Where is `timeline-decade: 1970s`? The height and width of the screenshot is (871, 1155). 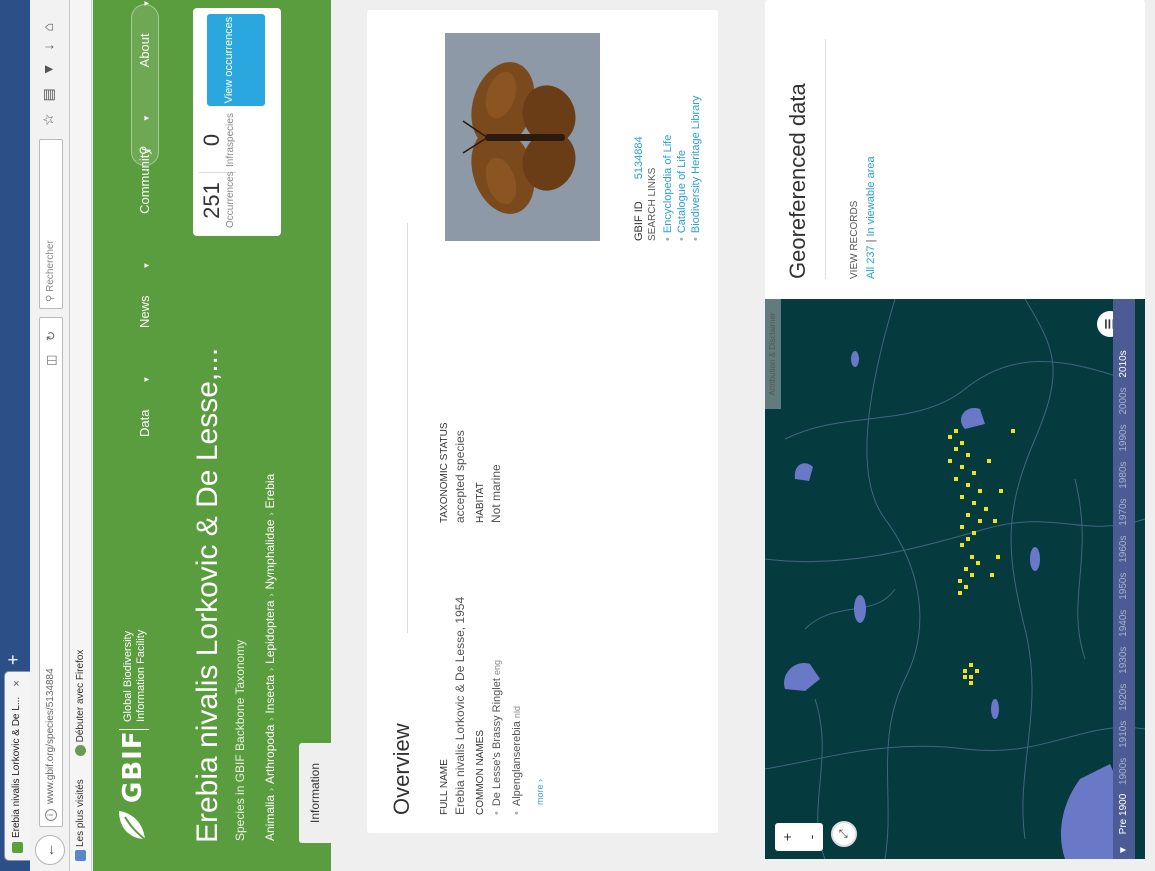 timeline-decade: 1970s is located at coordinates (1123, 511).